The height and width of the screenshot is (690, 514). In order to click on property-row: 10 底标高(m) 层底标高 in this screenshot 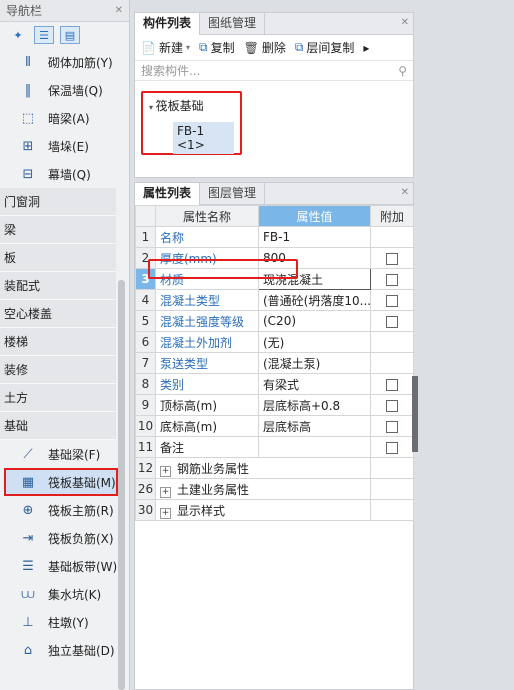, I will do `click(274, 426)`.